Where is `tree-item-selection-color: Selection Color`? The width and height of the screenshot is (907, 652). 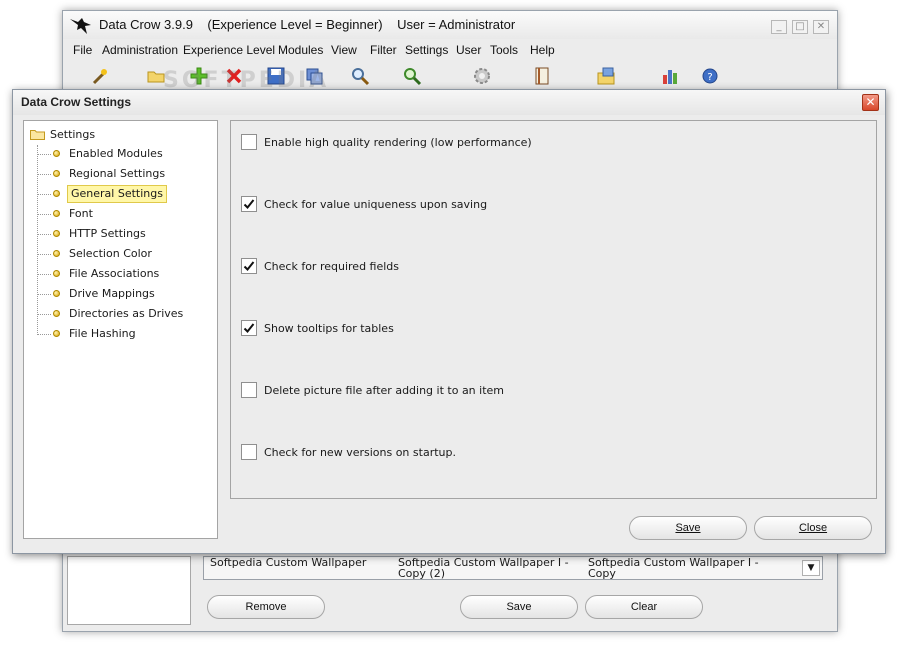
tree-item-selection-color: Selection Color is located at coordinates (122, 254).